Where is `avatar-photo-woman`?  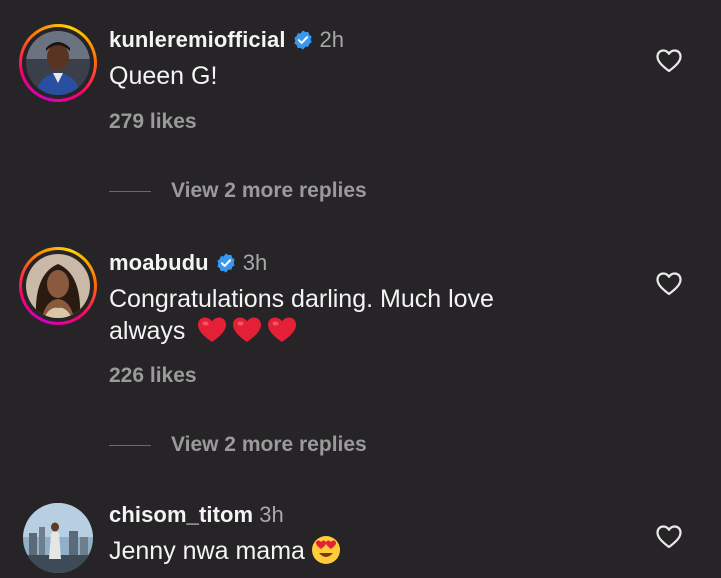
avatar-photo-woman is located at coordinates (58, 286).